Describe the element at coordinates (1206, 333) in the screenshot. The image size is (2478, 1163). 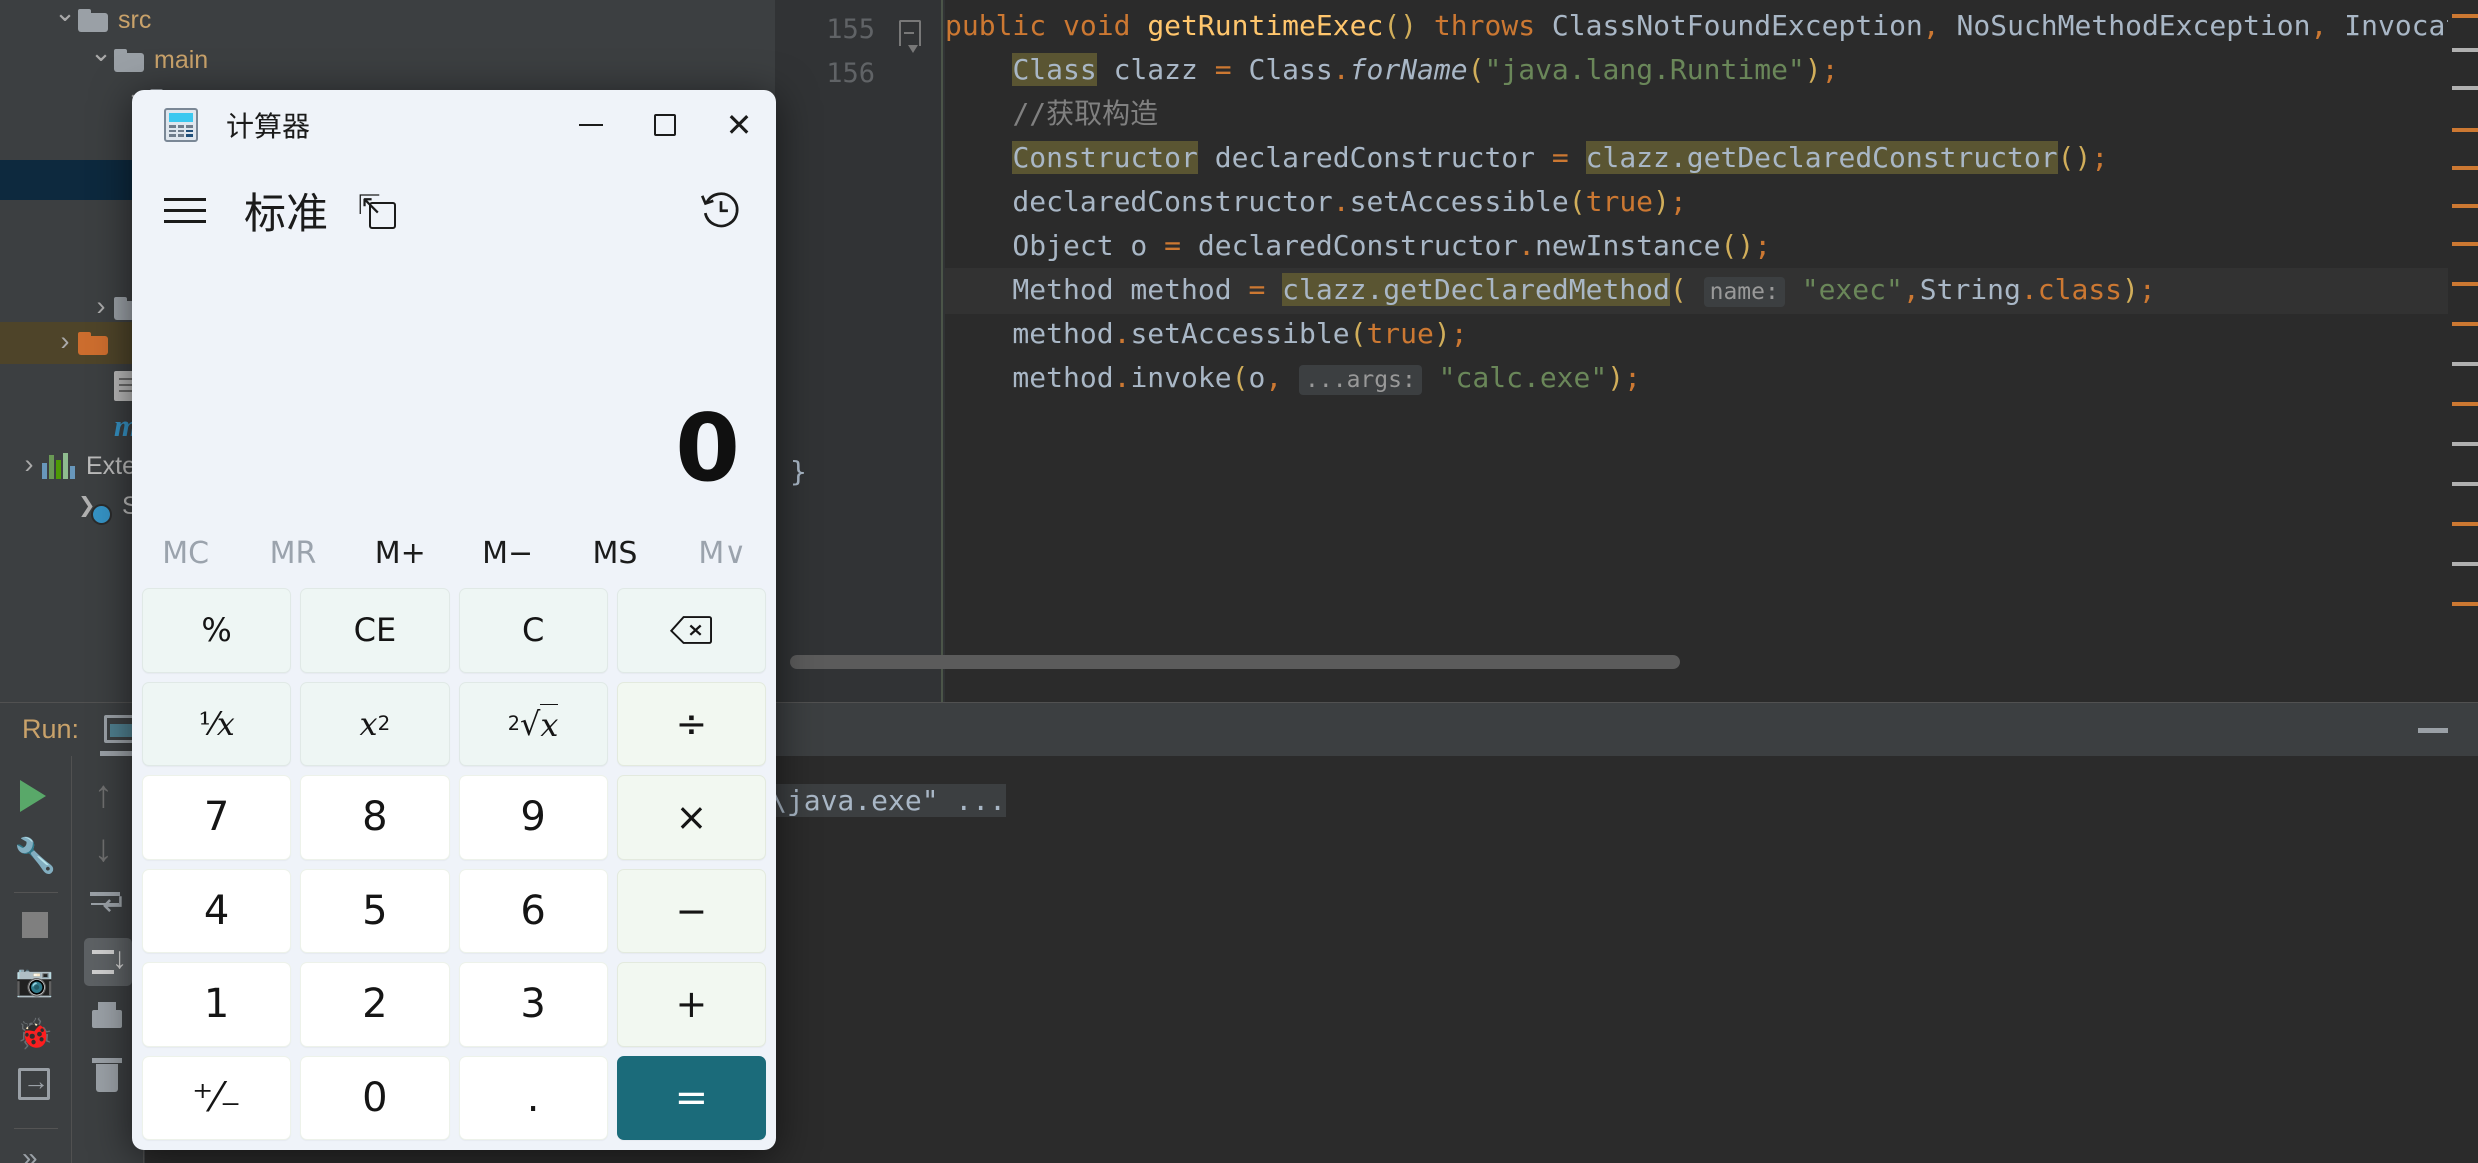
I see `code-line: method.setAccessible(true);` at that location.